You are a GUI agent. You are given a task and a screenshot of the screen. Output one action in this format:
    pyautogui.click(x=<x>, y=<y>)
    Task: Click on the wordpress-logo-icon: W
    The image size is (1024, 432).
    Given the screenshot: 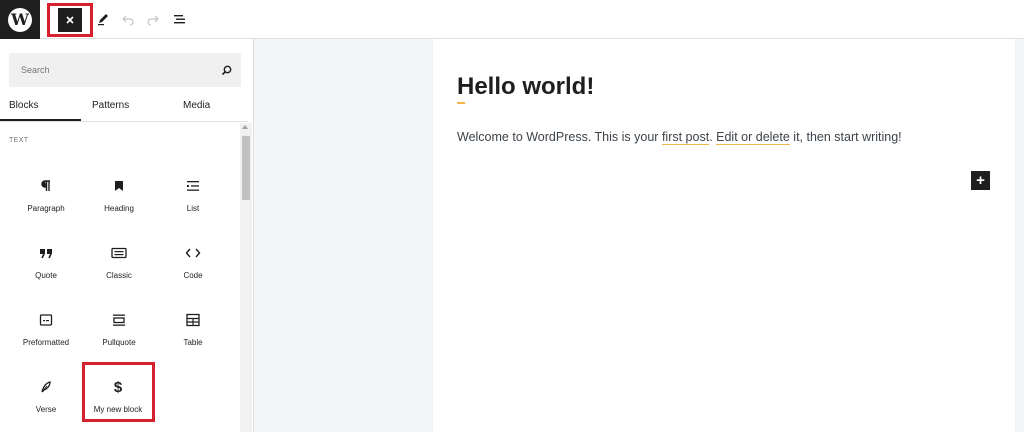 What is the action you would take?
    pyautogui.click(x=20, y=19)
    